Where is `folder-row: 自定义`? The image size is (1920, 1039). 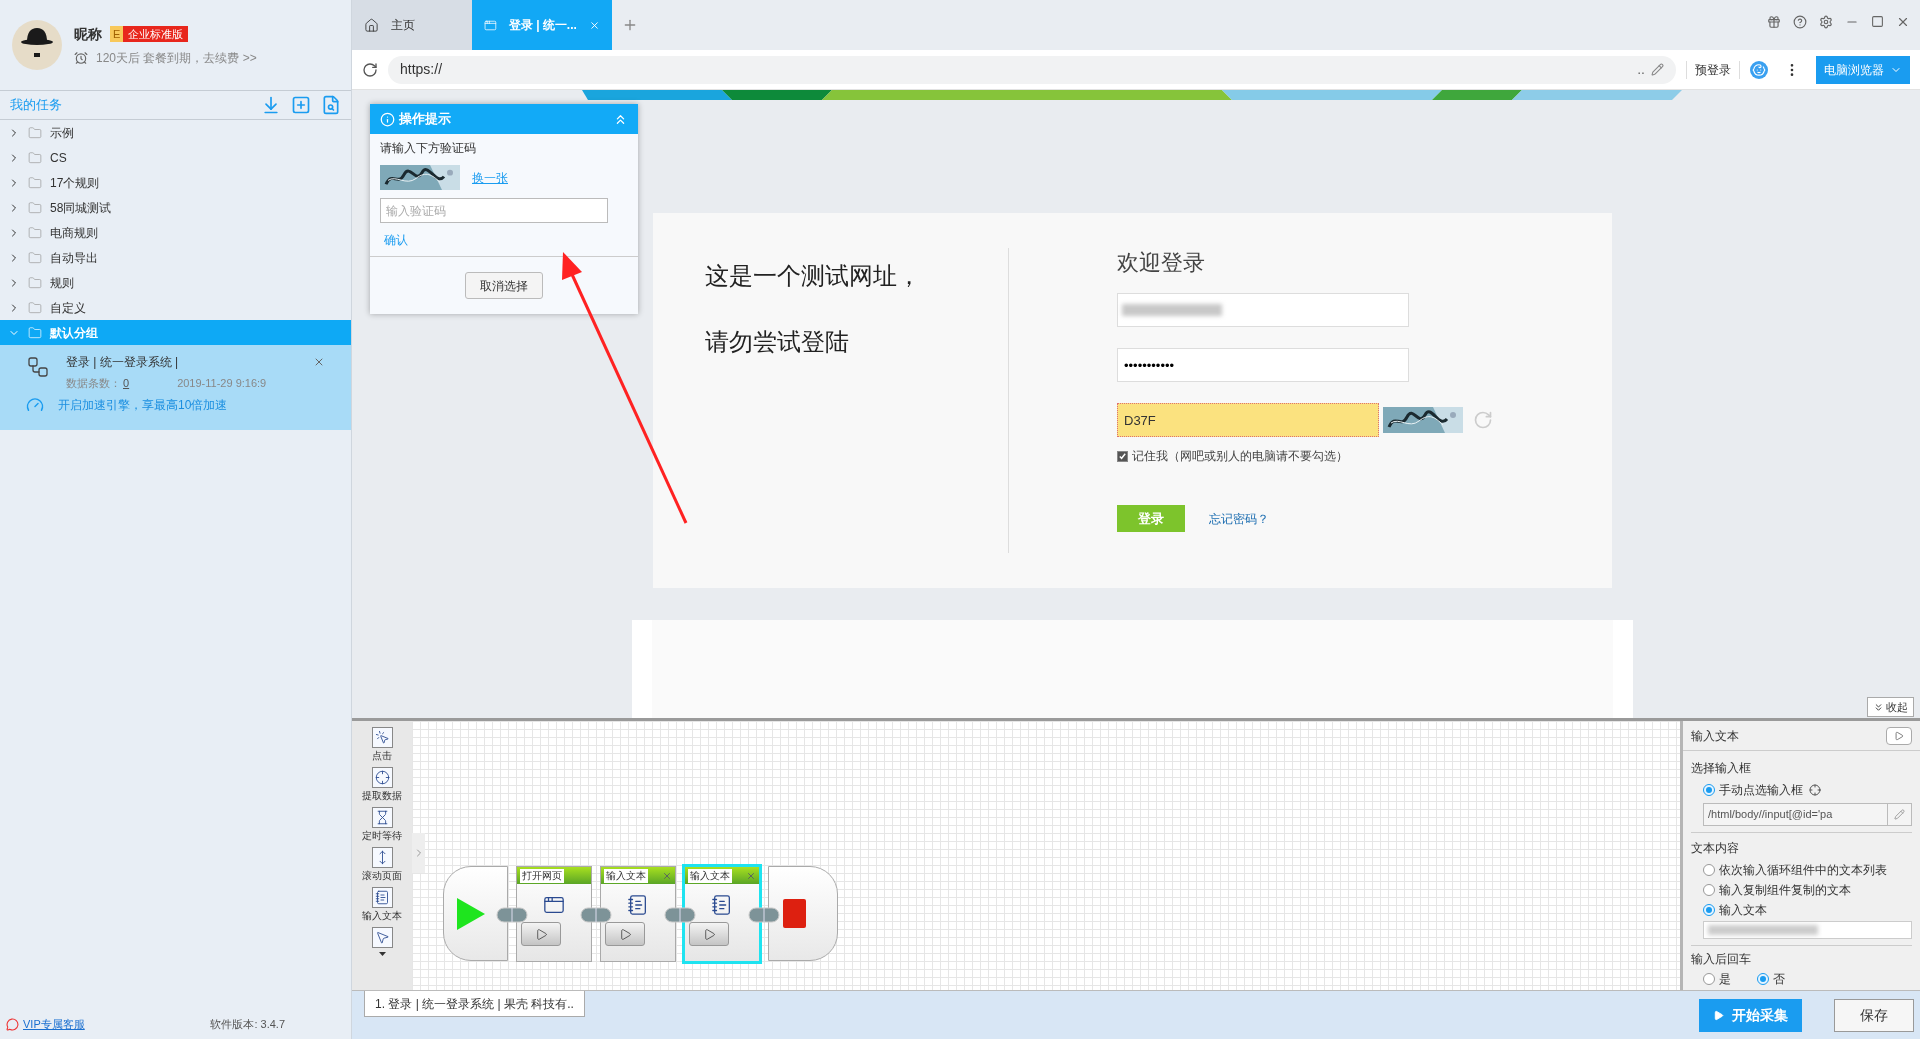 folder-row: 自定义 is located at coordinates (175, 307).